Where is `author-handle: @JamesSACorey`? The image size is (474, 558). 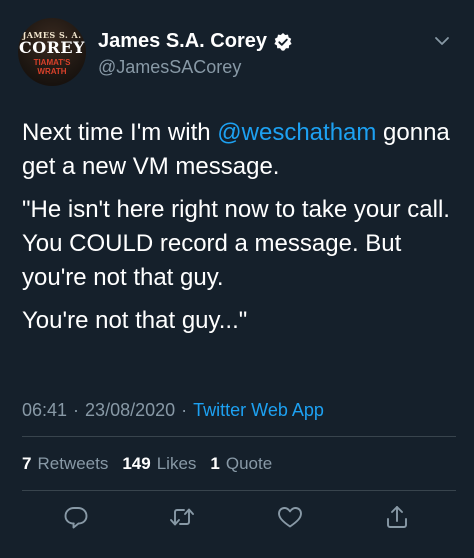 author-handle: @JamesSACorey is located at coordinates (169, 67).